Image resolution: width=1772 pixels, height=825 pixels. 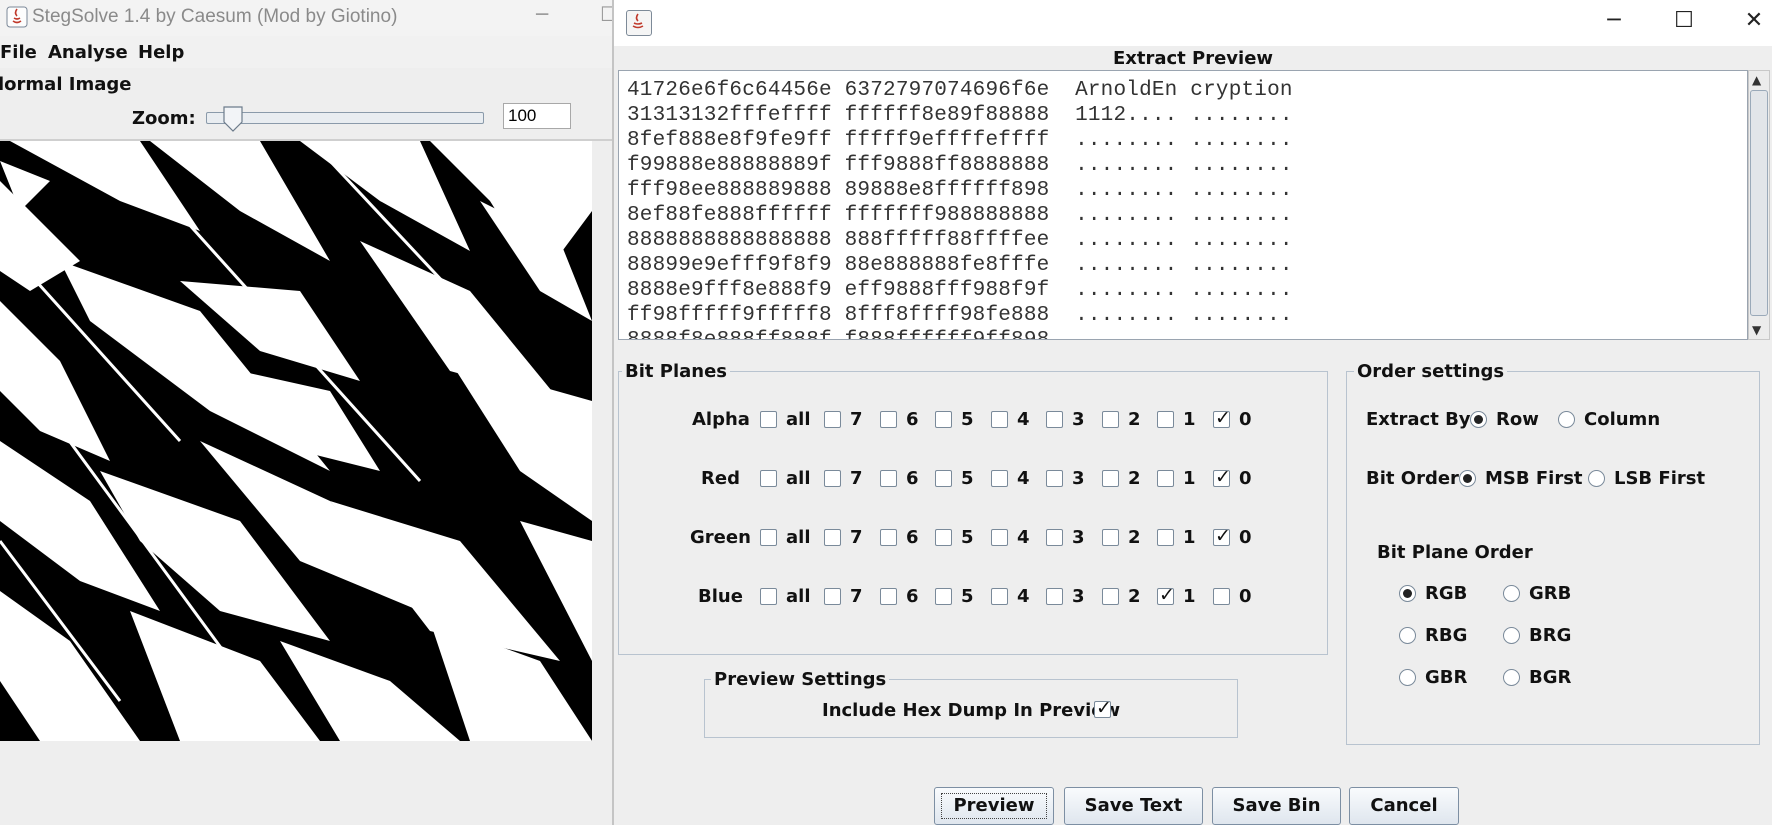 I want to click on red-bit-3-checkbox, so click(x=1054, y=478).